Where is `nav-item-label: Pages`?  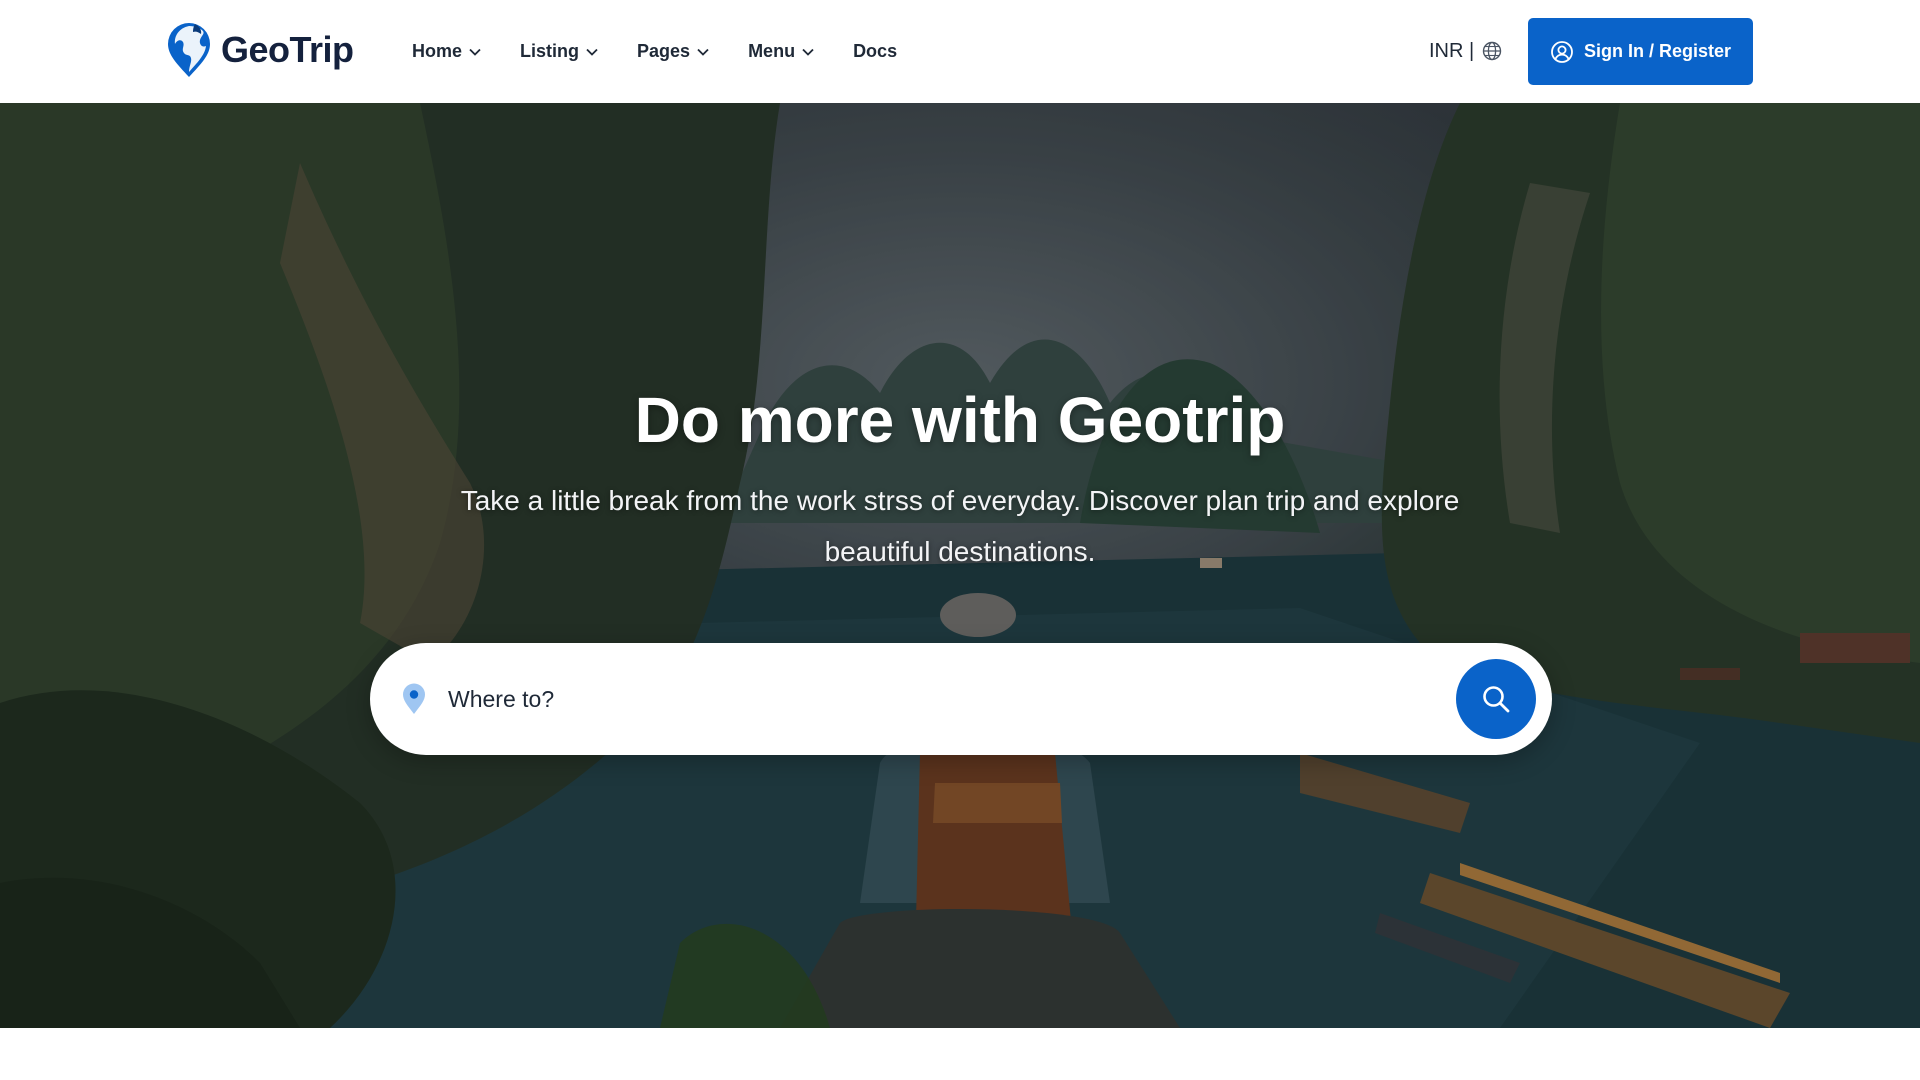 nav-item-label: Pages is located at coordinates (664, 51).